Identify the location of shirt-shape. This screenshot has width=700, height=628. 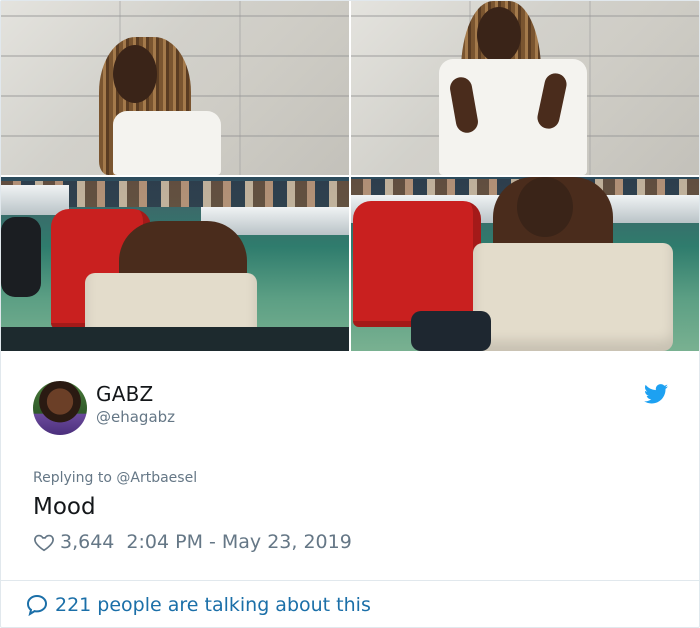
(167, 143).